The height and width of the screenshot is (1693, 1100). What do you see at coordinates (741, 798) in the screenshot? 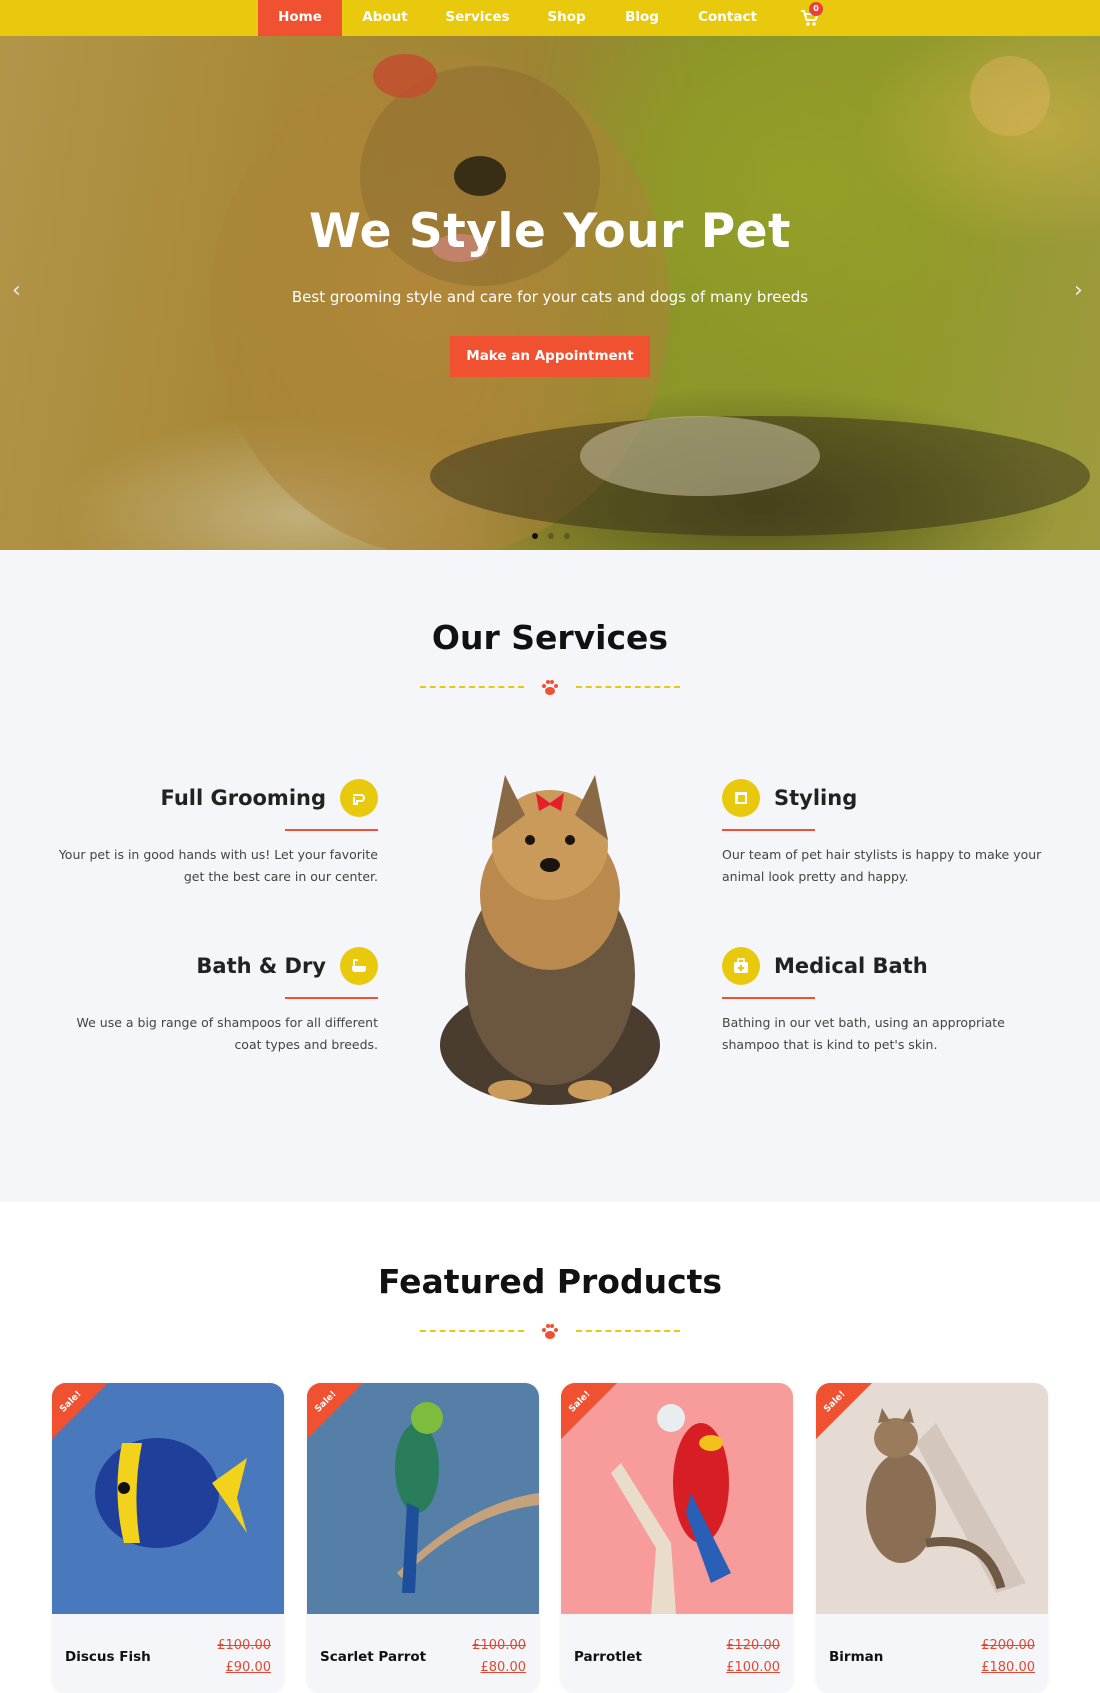
I see `styling-frame-icon` at bounding box center [741, 798].